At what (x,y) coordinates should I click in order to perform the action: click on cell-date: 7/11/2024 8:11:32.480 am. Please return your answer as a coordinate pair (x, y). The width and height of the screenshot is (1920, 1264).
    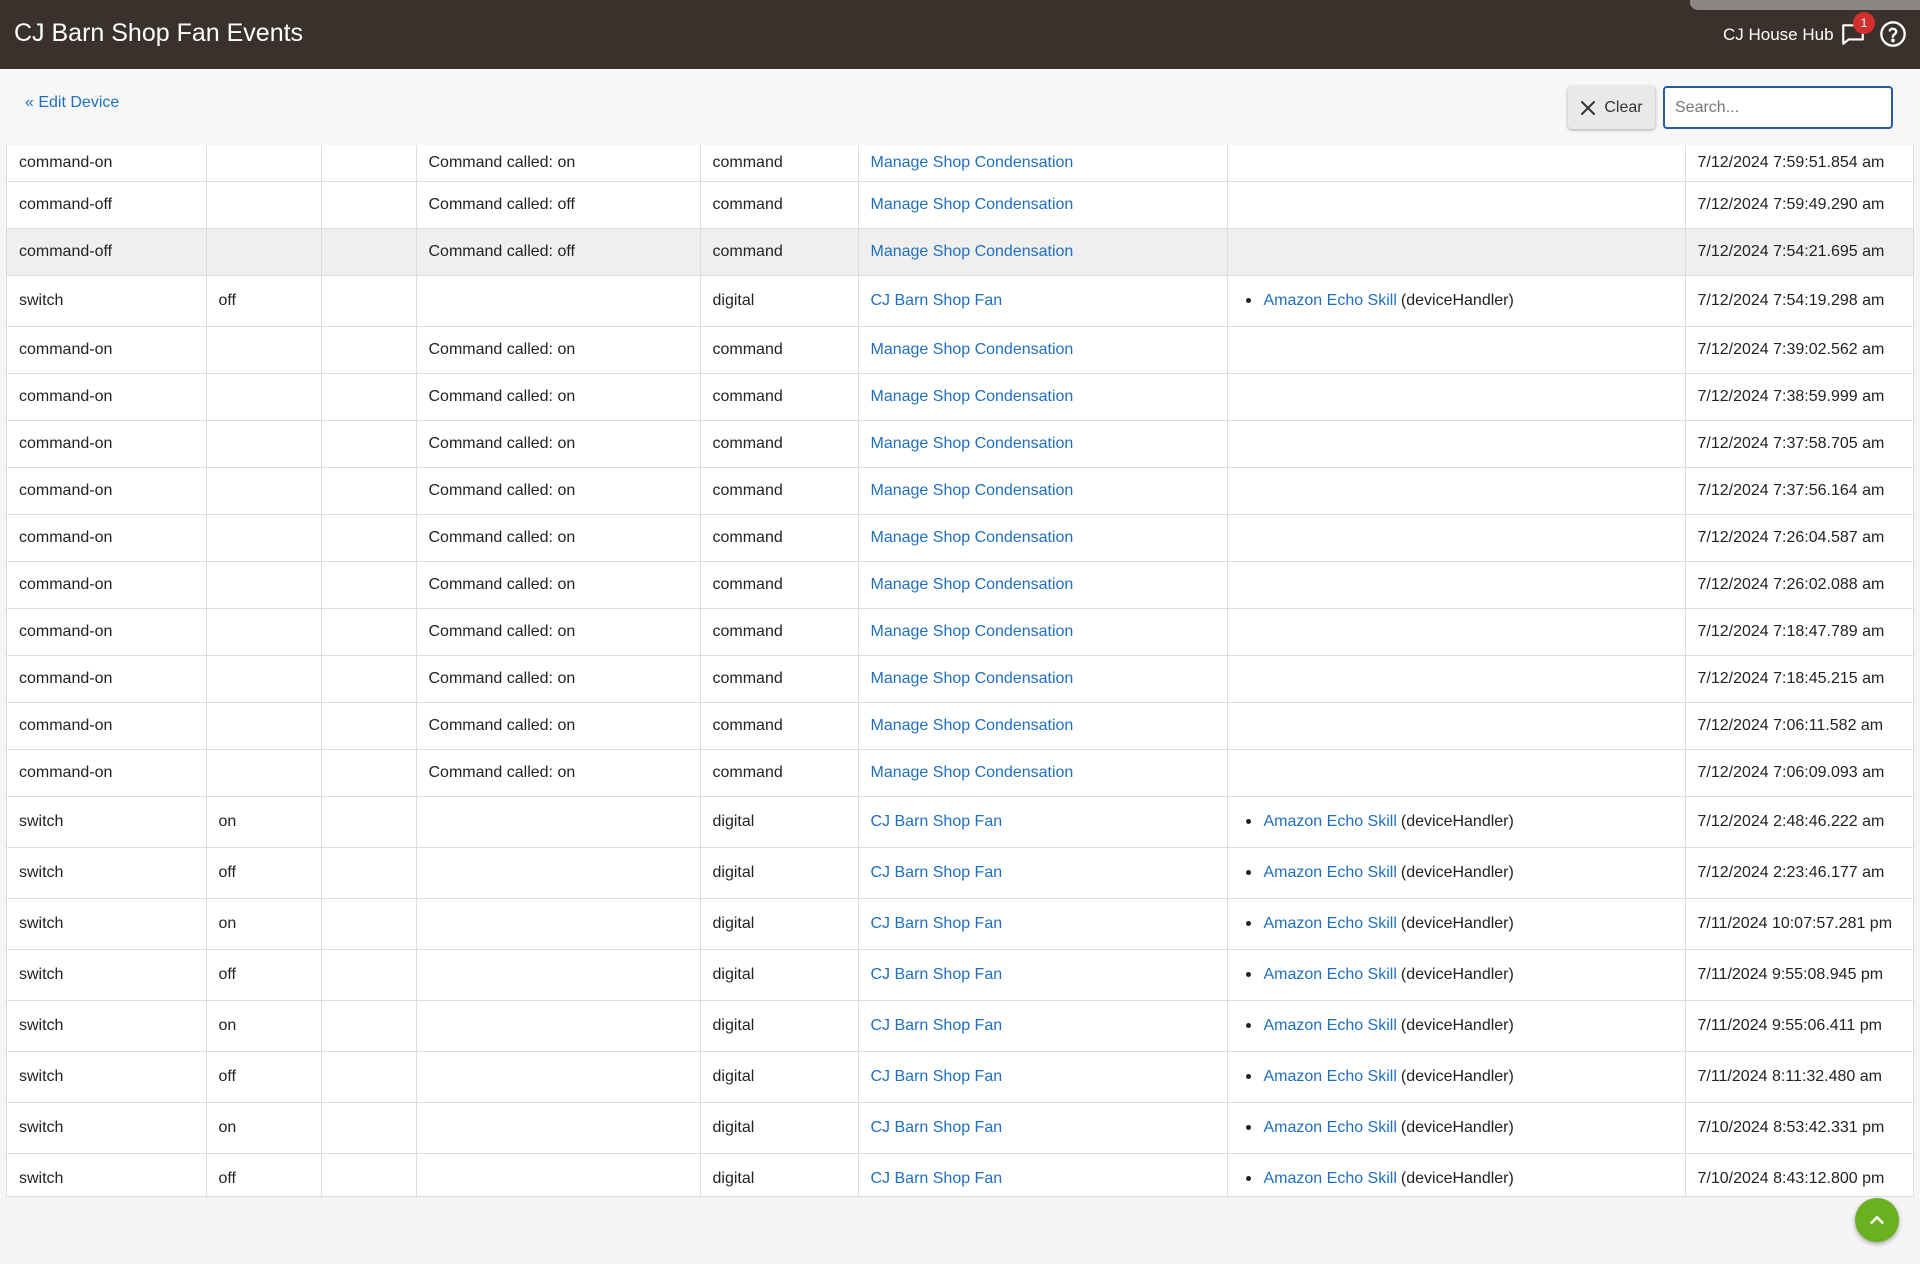
    Looking at the image, I should click on (1799, 1077).